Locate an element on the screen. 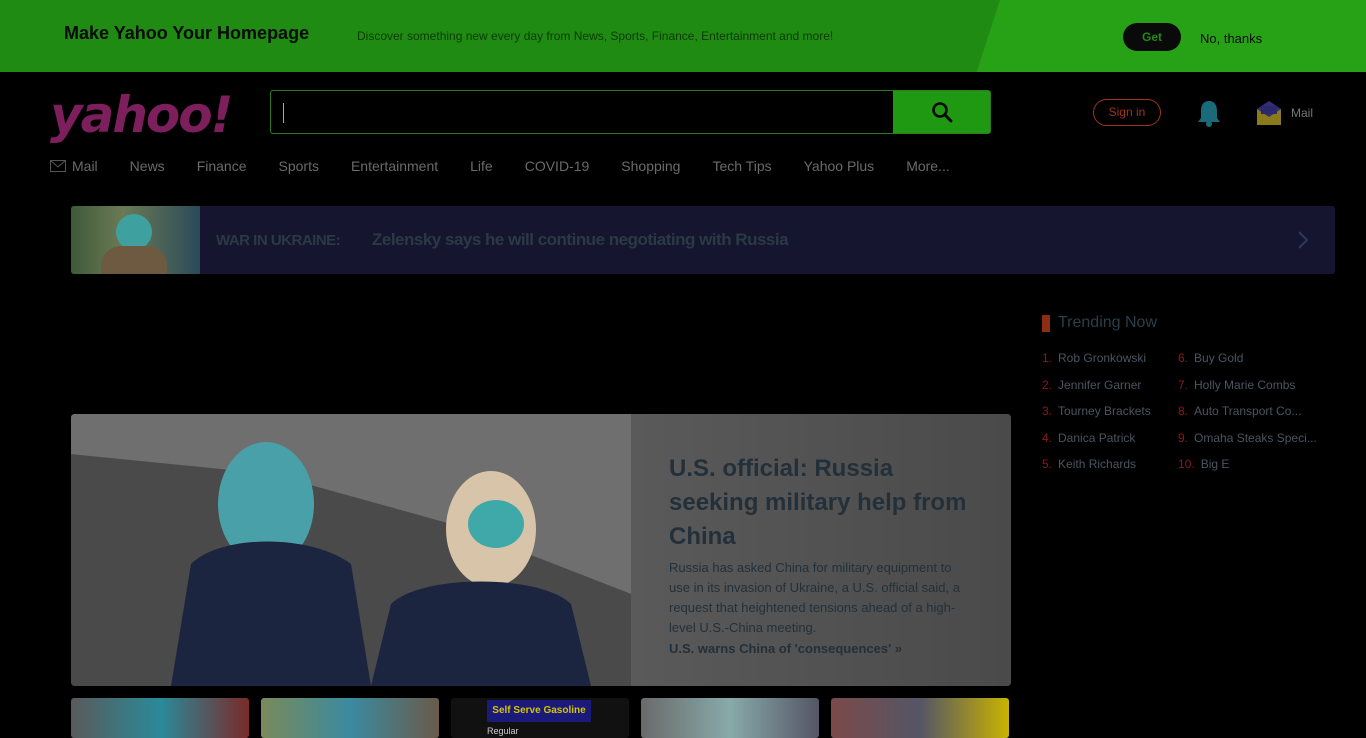 This screenshot has height=738, width=1366. search-icon is located at coordinates (941, 112).